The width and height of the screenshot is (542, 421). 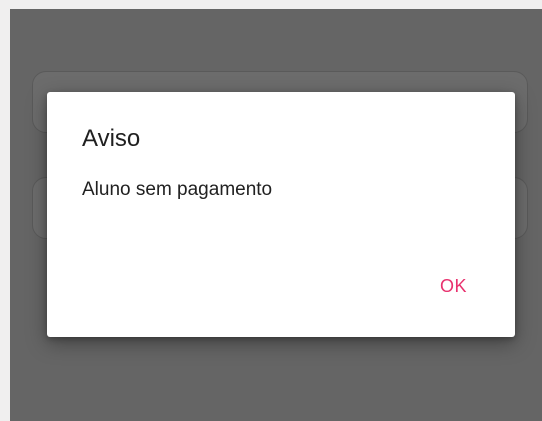 What do you see at coordinates (453, 286) in the screenshot?
I see `ok-button: OK` at bounding box center [453, 286].